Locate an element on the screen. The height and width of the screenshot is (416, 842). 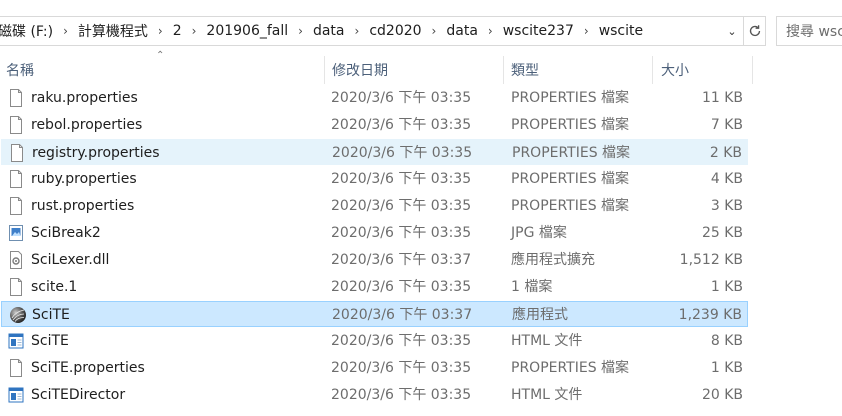
breadcrumb-item: 2 is located at coordinates (177, 31).